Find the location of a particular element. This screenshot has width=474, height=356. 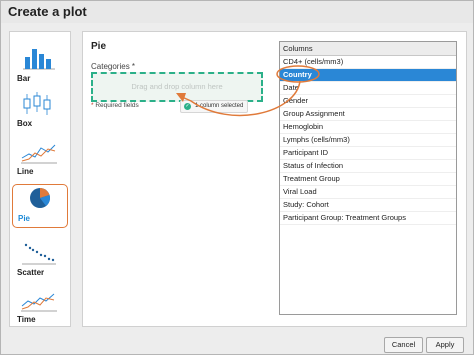

chart-type-label: Line is located at coordinates (25, 171).